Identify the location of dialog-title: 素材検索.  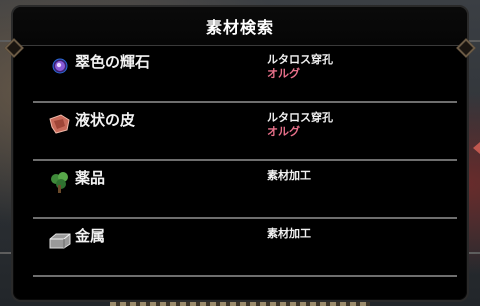
(239, 27).